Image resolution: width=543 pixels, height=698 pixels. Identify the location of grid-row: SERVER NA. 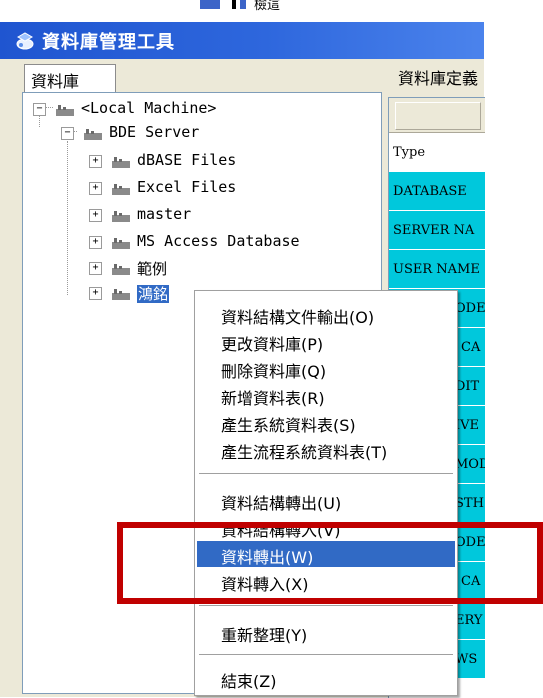
(437, 230).